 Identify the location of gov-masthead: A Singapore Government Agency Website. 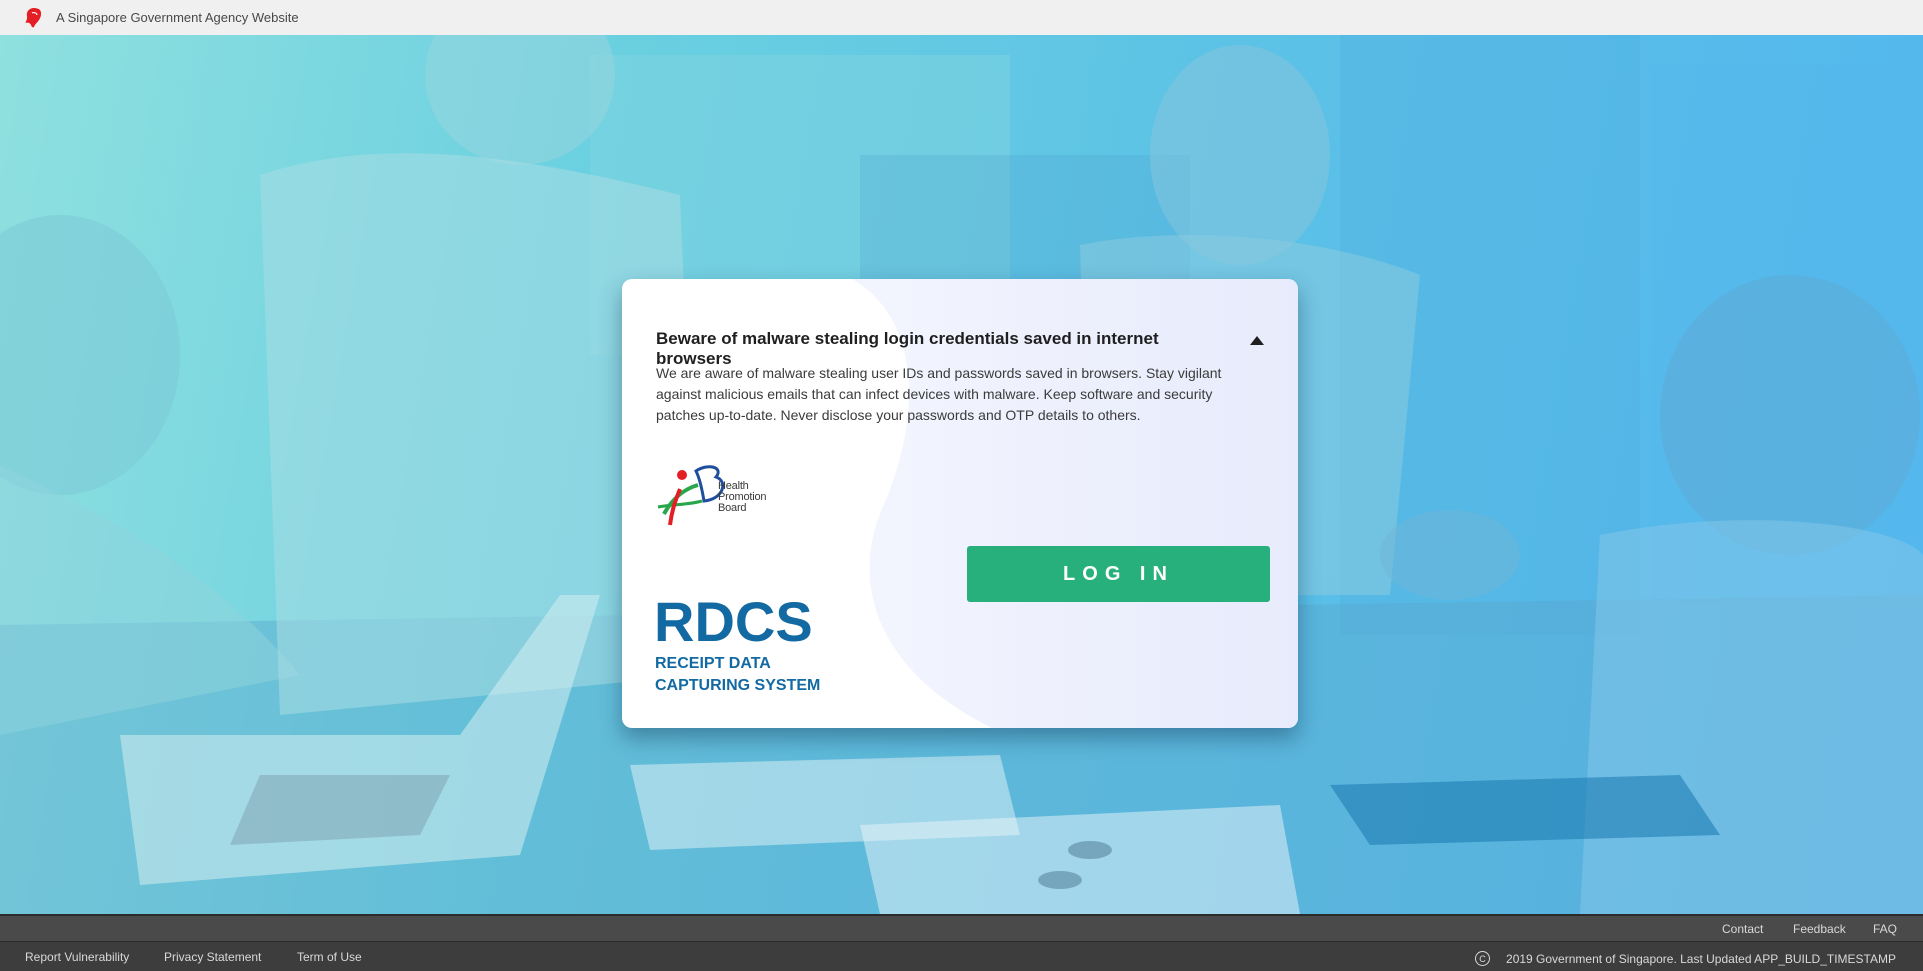
(961, 17).